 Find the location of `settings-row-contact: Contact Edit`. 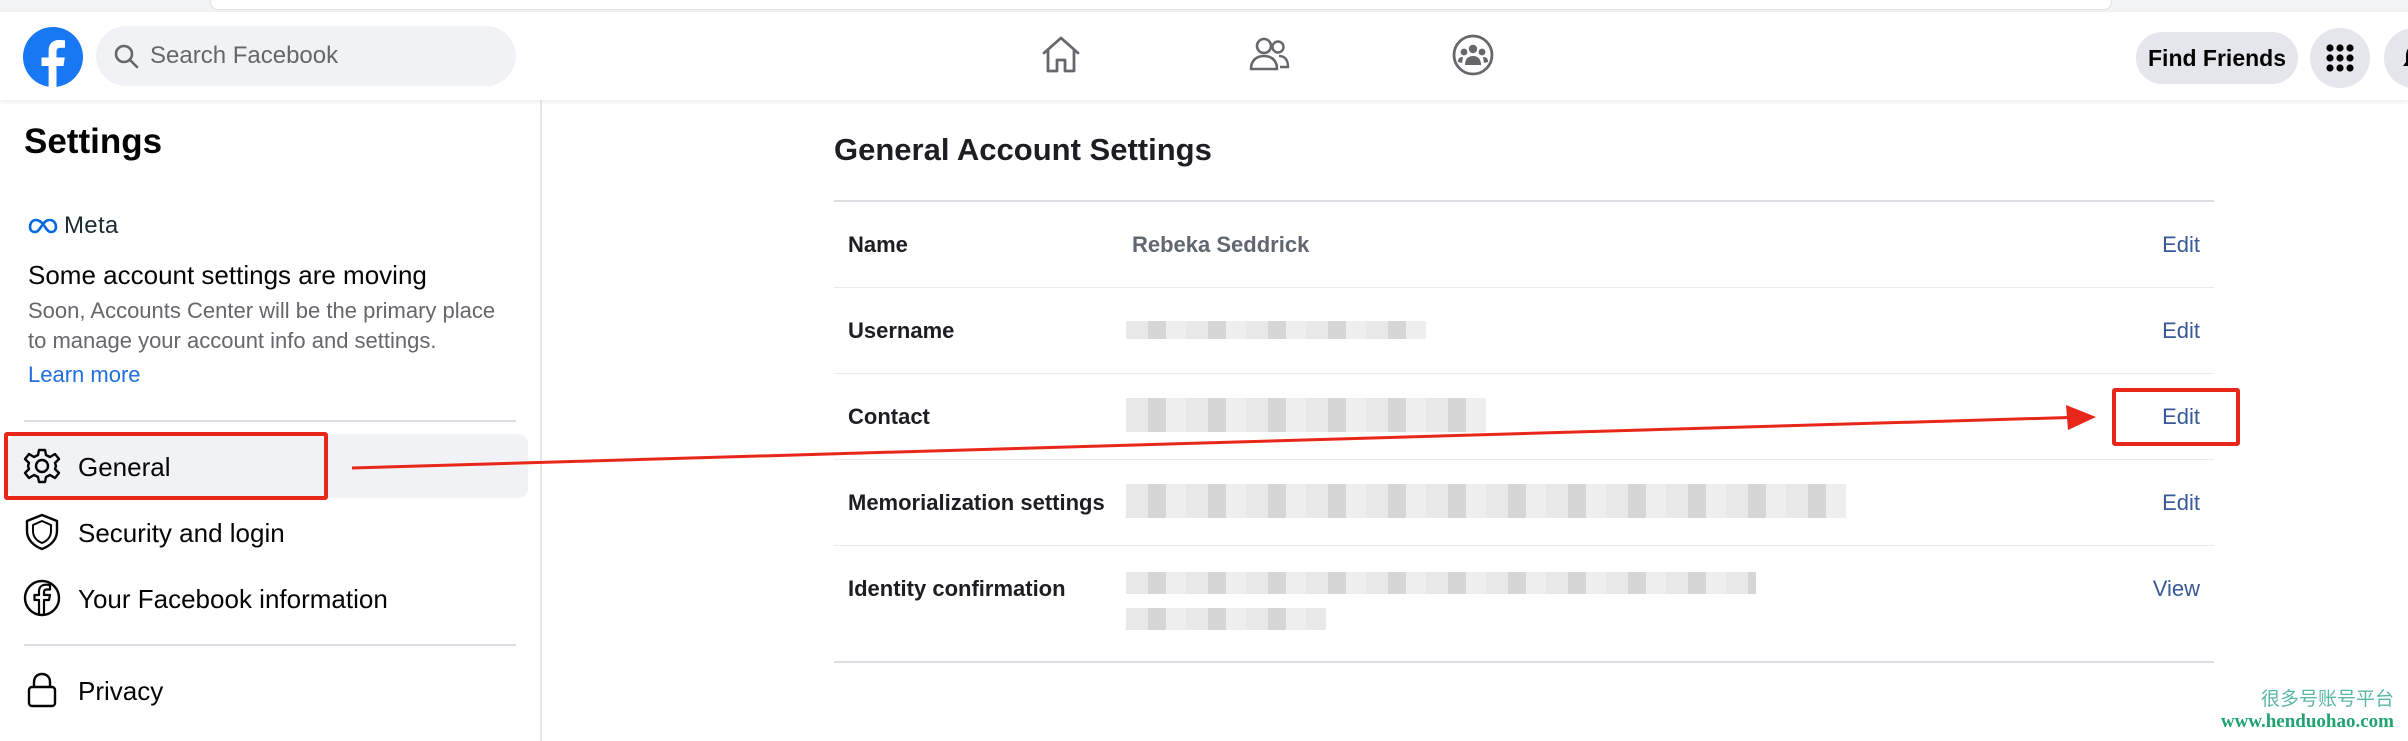

settings-row-contact: Contact Edit is located at coordinates (1524, 417).